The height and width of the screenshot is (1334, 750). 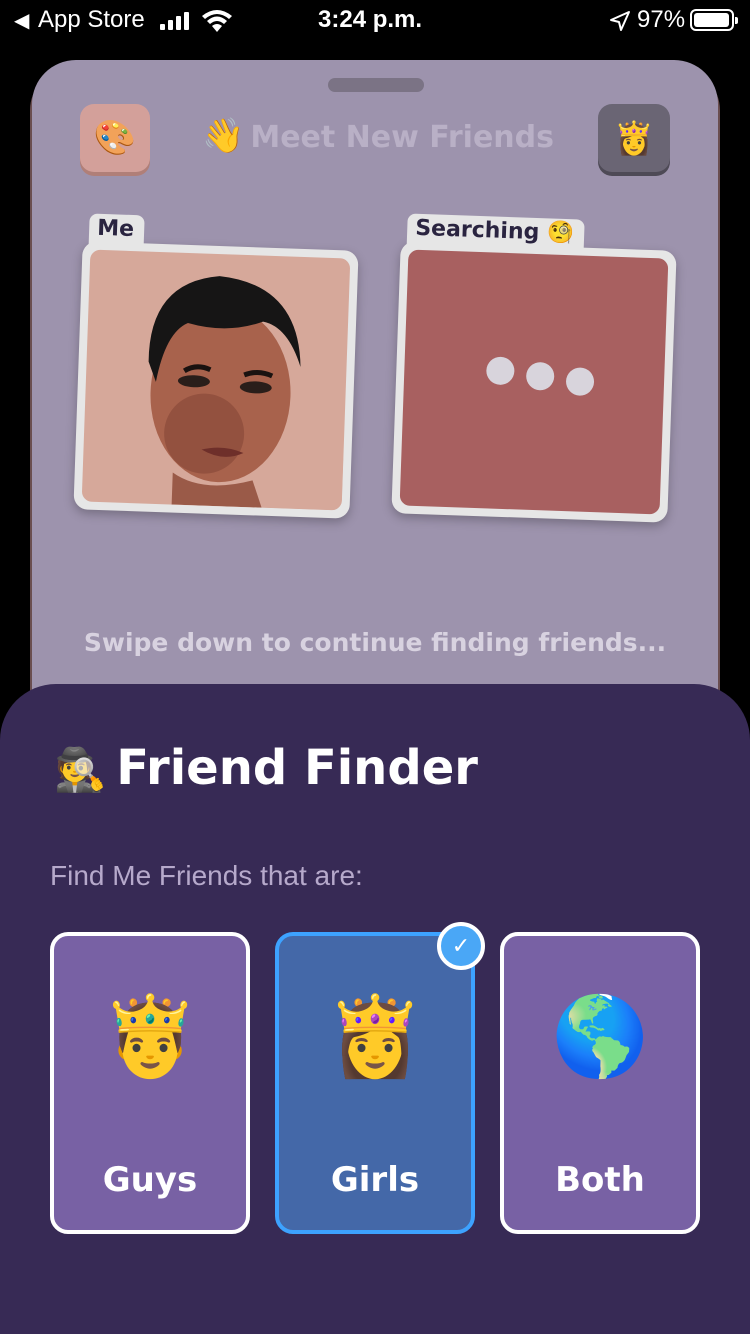 I want to click on location-arrow-icon, so click(x=620, y=21).